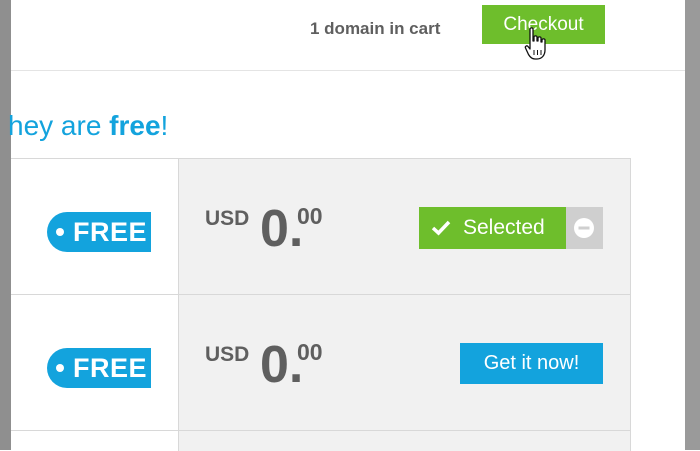 The width and height of the screenshot is (700, 451). What do you see at coordinates (692, 225) in the screenshot?
I see `window-right-edge` at bounding box center [692, 225].